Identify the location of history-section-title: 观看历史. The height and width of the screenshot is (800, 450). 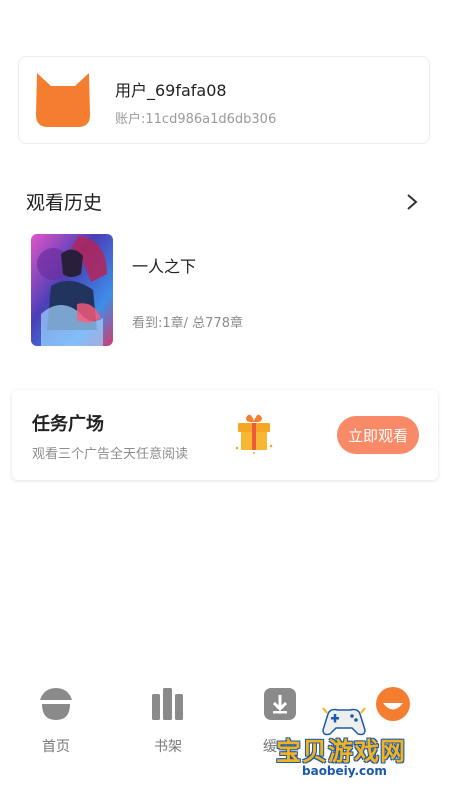
(64, 203).